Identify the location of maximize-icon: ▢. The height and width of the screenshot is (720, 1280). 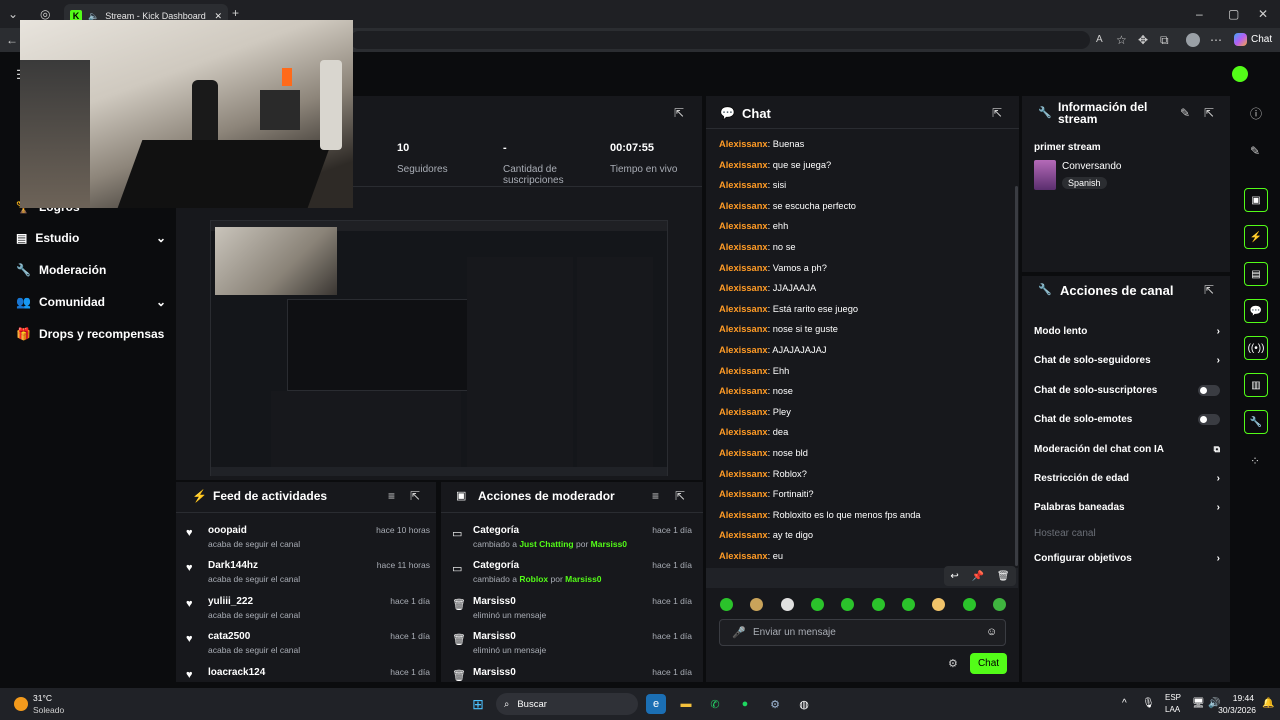
(1233, 14).